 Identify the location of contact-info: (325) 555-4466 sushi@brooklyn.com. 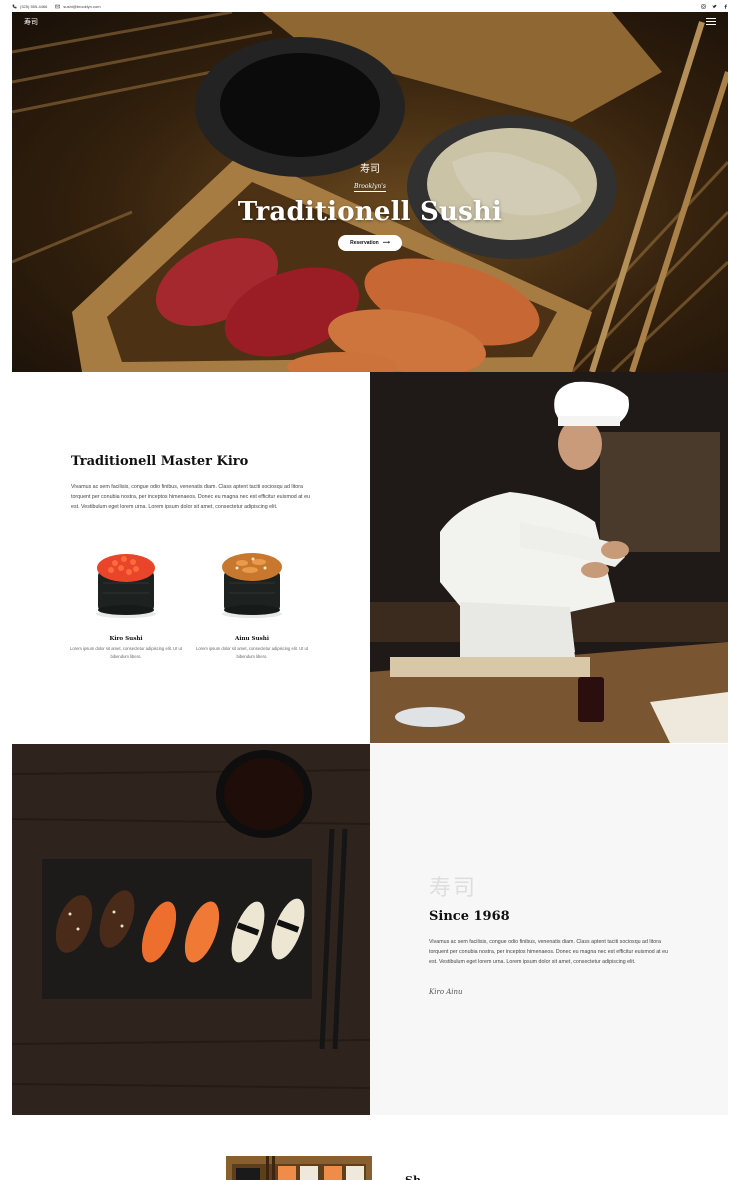
(56, 6).